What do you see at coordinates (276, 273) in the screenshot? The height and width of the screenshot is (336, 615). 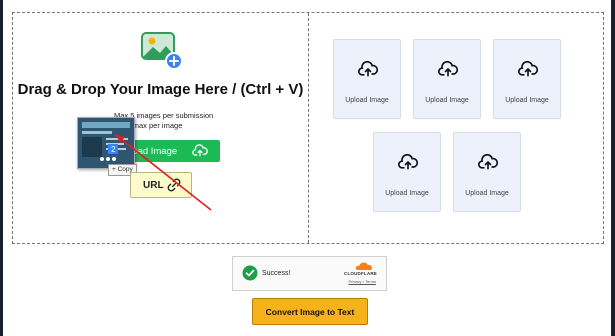 I see `captcha-status: Success!` at bounding box center [276, 273].